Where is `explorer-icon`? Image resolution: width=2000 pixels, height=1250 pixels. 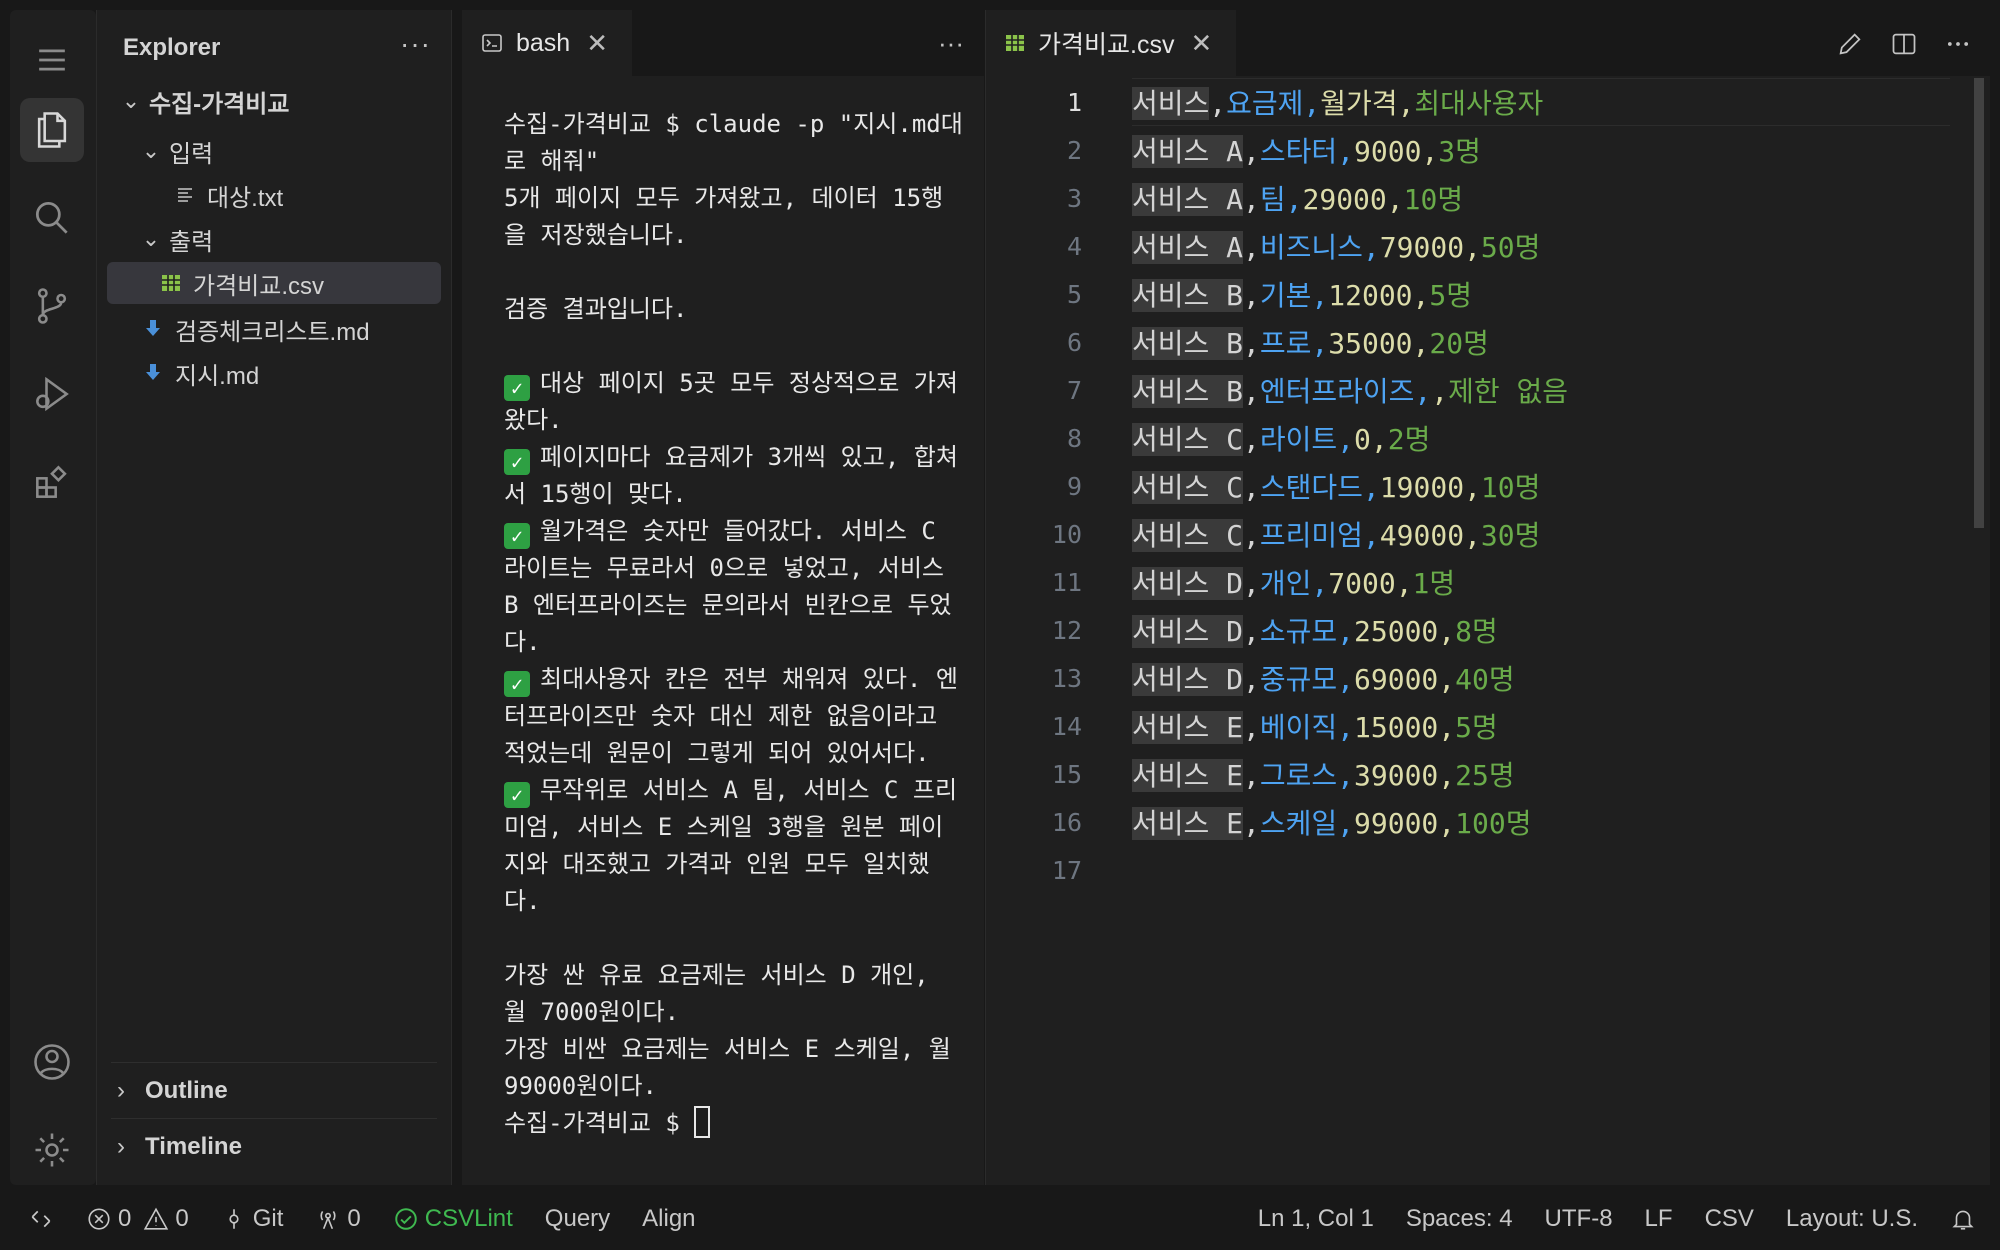
explorer-icon is located at coordinates (52, 130).